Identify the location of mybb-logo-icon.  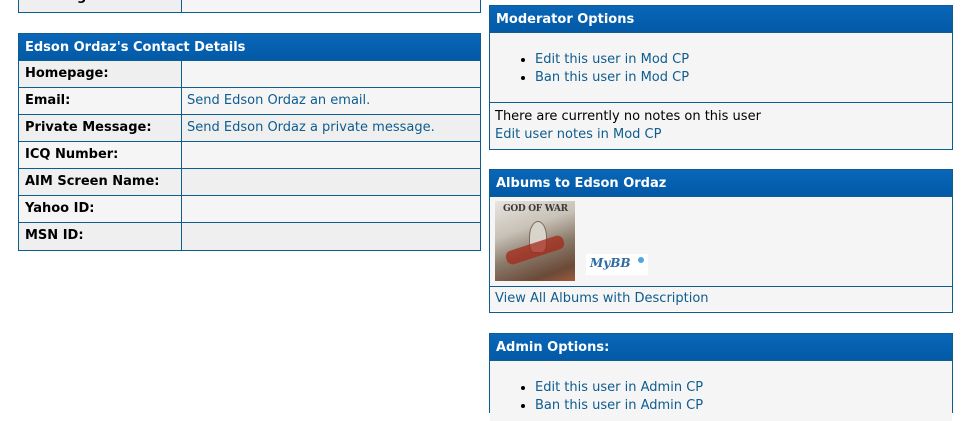
(641, 260).